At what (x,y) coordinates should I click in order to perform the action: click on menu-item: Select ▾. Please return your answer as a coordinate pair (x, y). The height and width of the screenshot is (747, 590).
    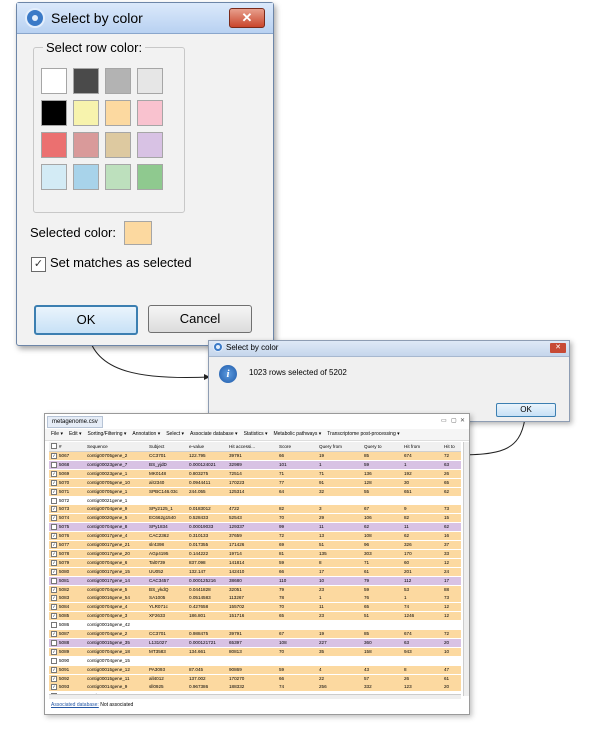
    Looking at the image, I should click on (175, 434).